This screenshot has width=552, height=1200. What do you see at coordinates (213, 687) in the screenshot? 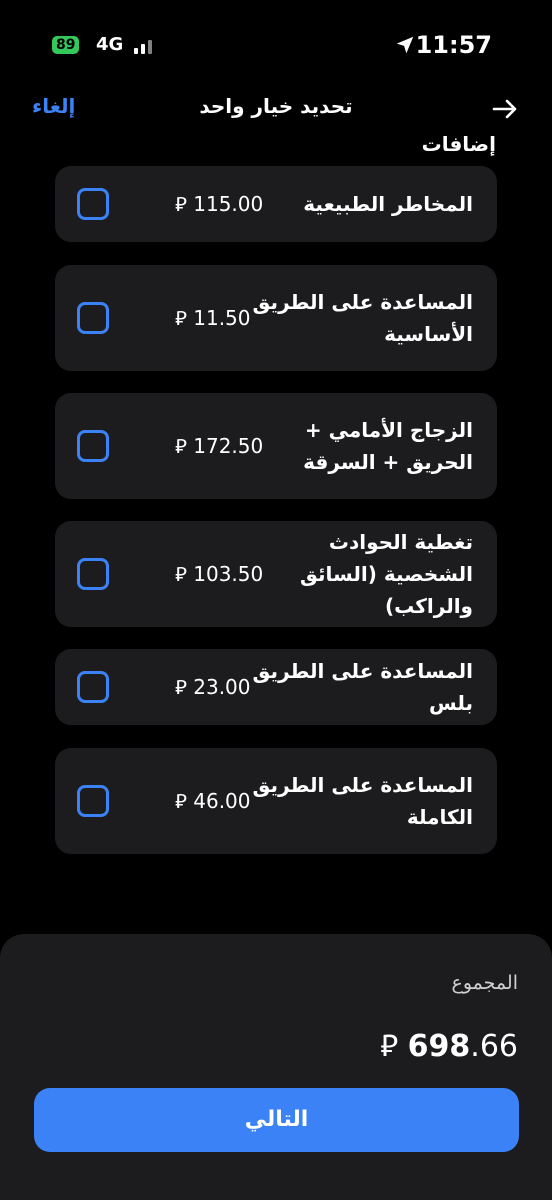
I see `addon-price: ⃁ 23.00` at bounding box center [213, 687].